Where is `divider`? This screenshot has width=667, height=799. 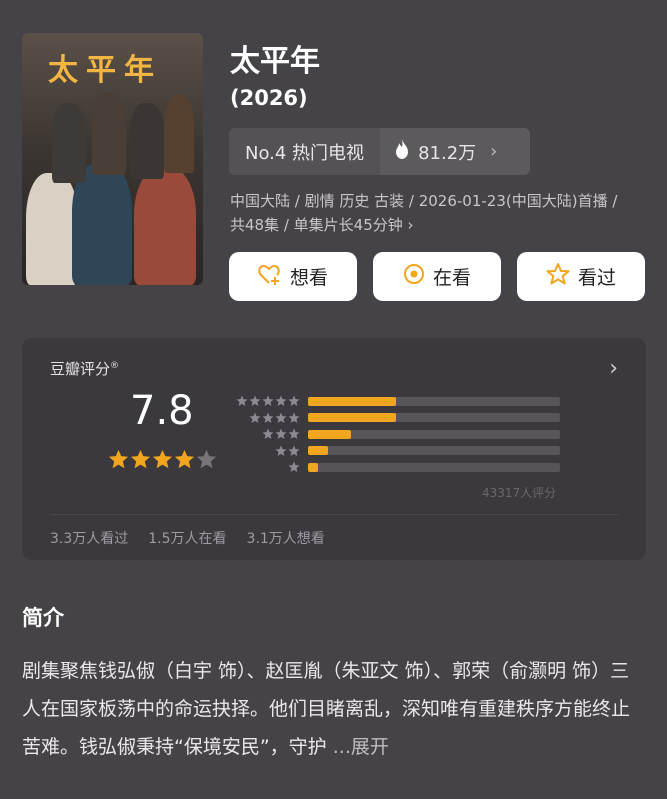
divider is located at coordinates (334, 514).